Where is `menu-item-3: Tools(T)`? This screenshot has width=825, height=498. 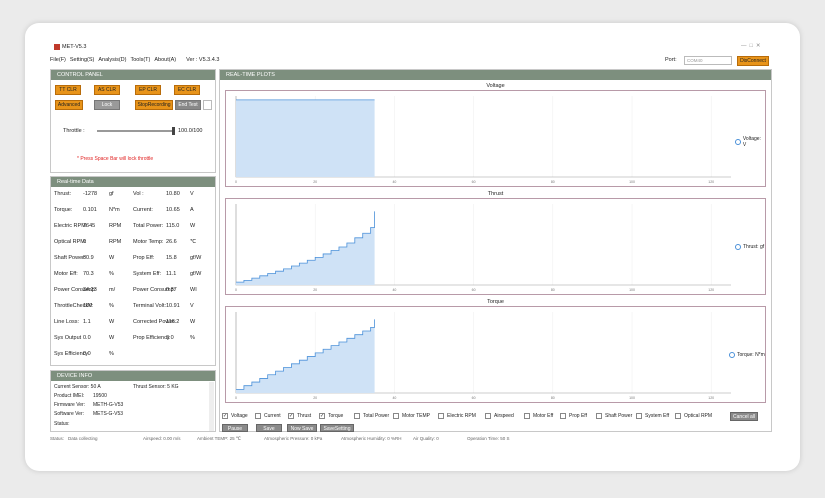
menu-item-3: Tools(T) is located at coordinates (140, 60).